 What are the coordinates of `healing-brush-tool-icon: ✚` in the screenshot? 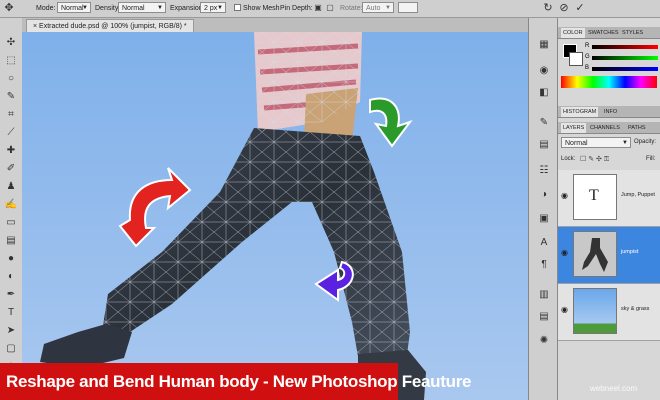 It's located at (11, 151).